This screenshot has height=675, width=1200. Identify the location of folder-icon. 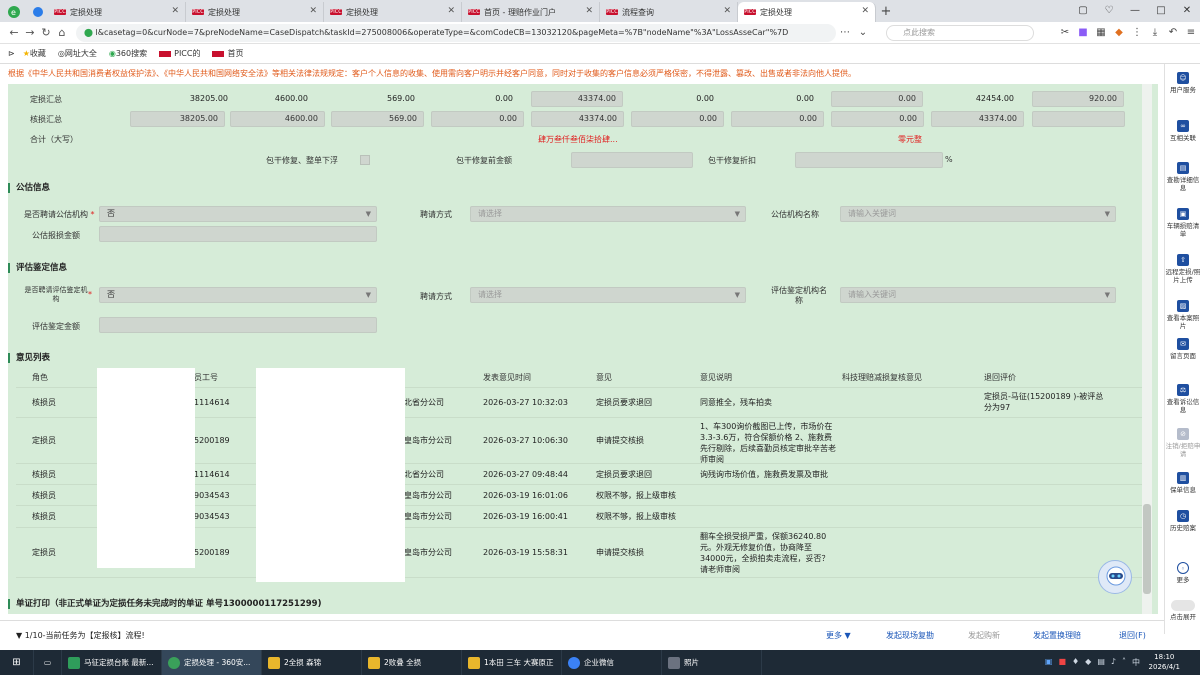
(274, 662).